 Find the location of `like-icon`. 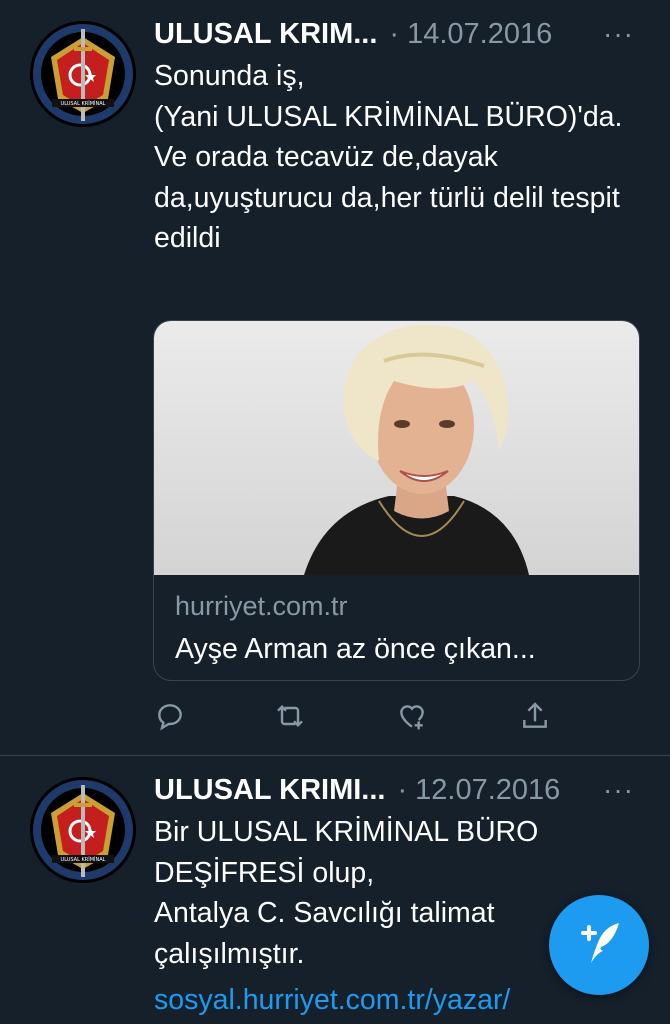

like-icon is located at coordinates (412, 716).